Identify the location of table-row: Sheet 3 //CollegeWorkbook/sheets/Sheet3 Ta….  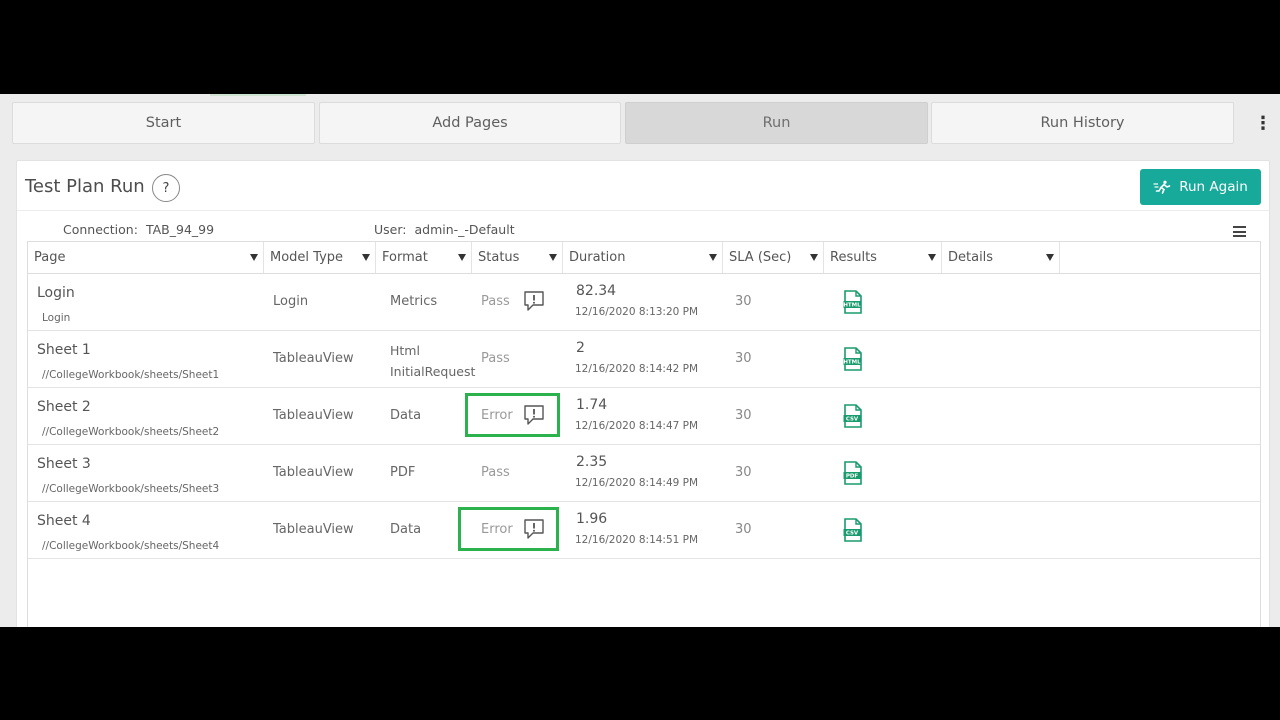
(644, 473).